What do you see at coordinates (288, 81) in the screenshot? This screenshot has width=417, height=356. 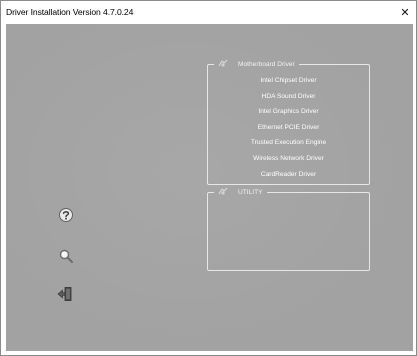 I see `driver-item-intel-chipset: Intel Chipset Driver` at bounding box center [288, 81].